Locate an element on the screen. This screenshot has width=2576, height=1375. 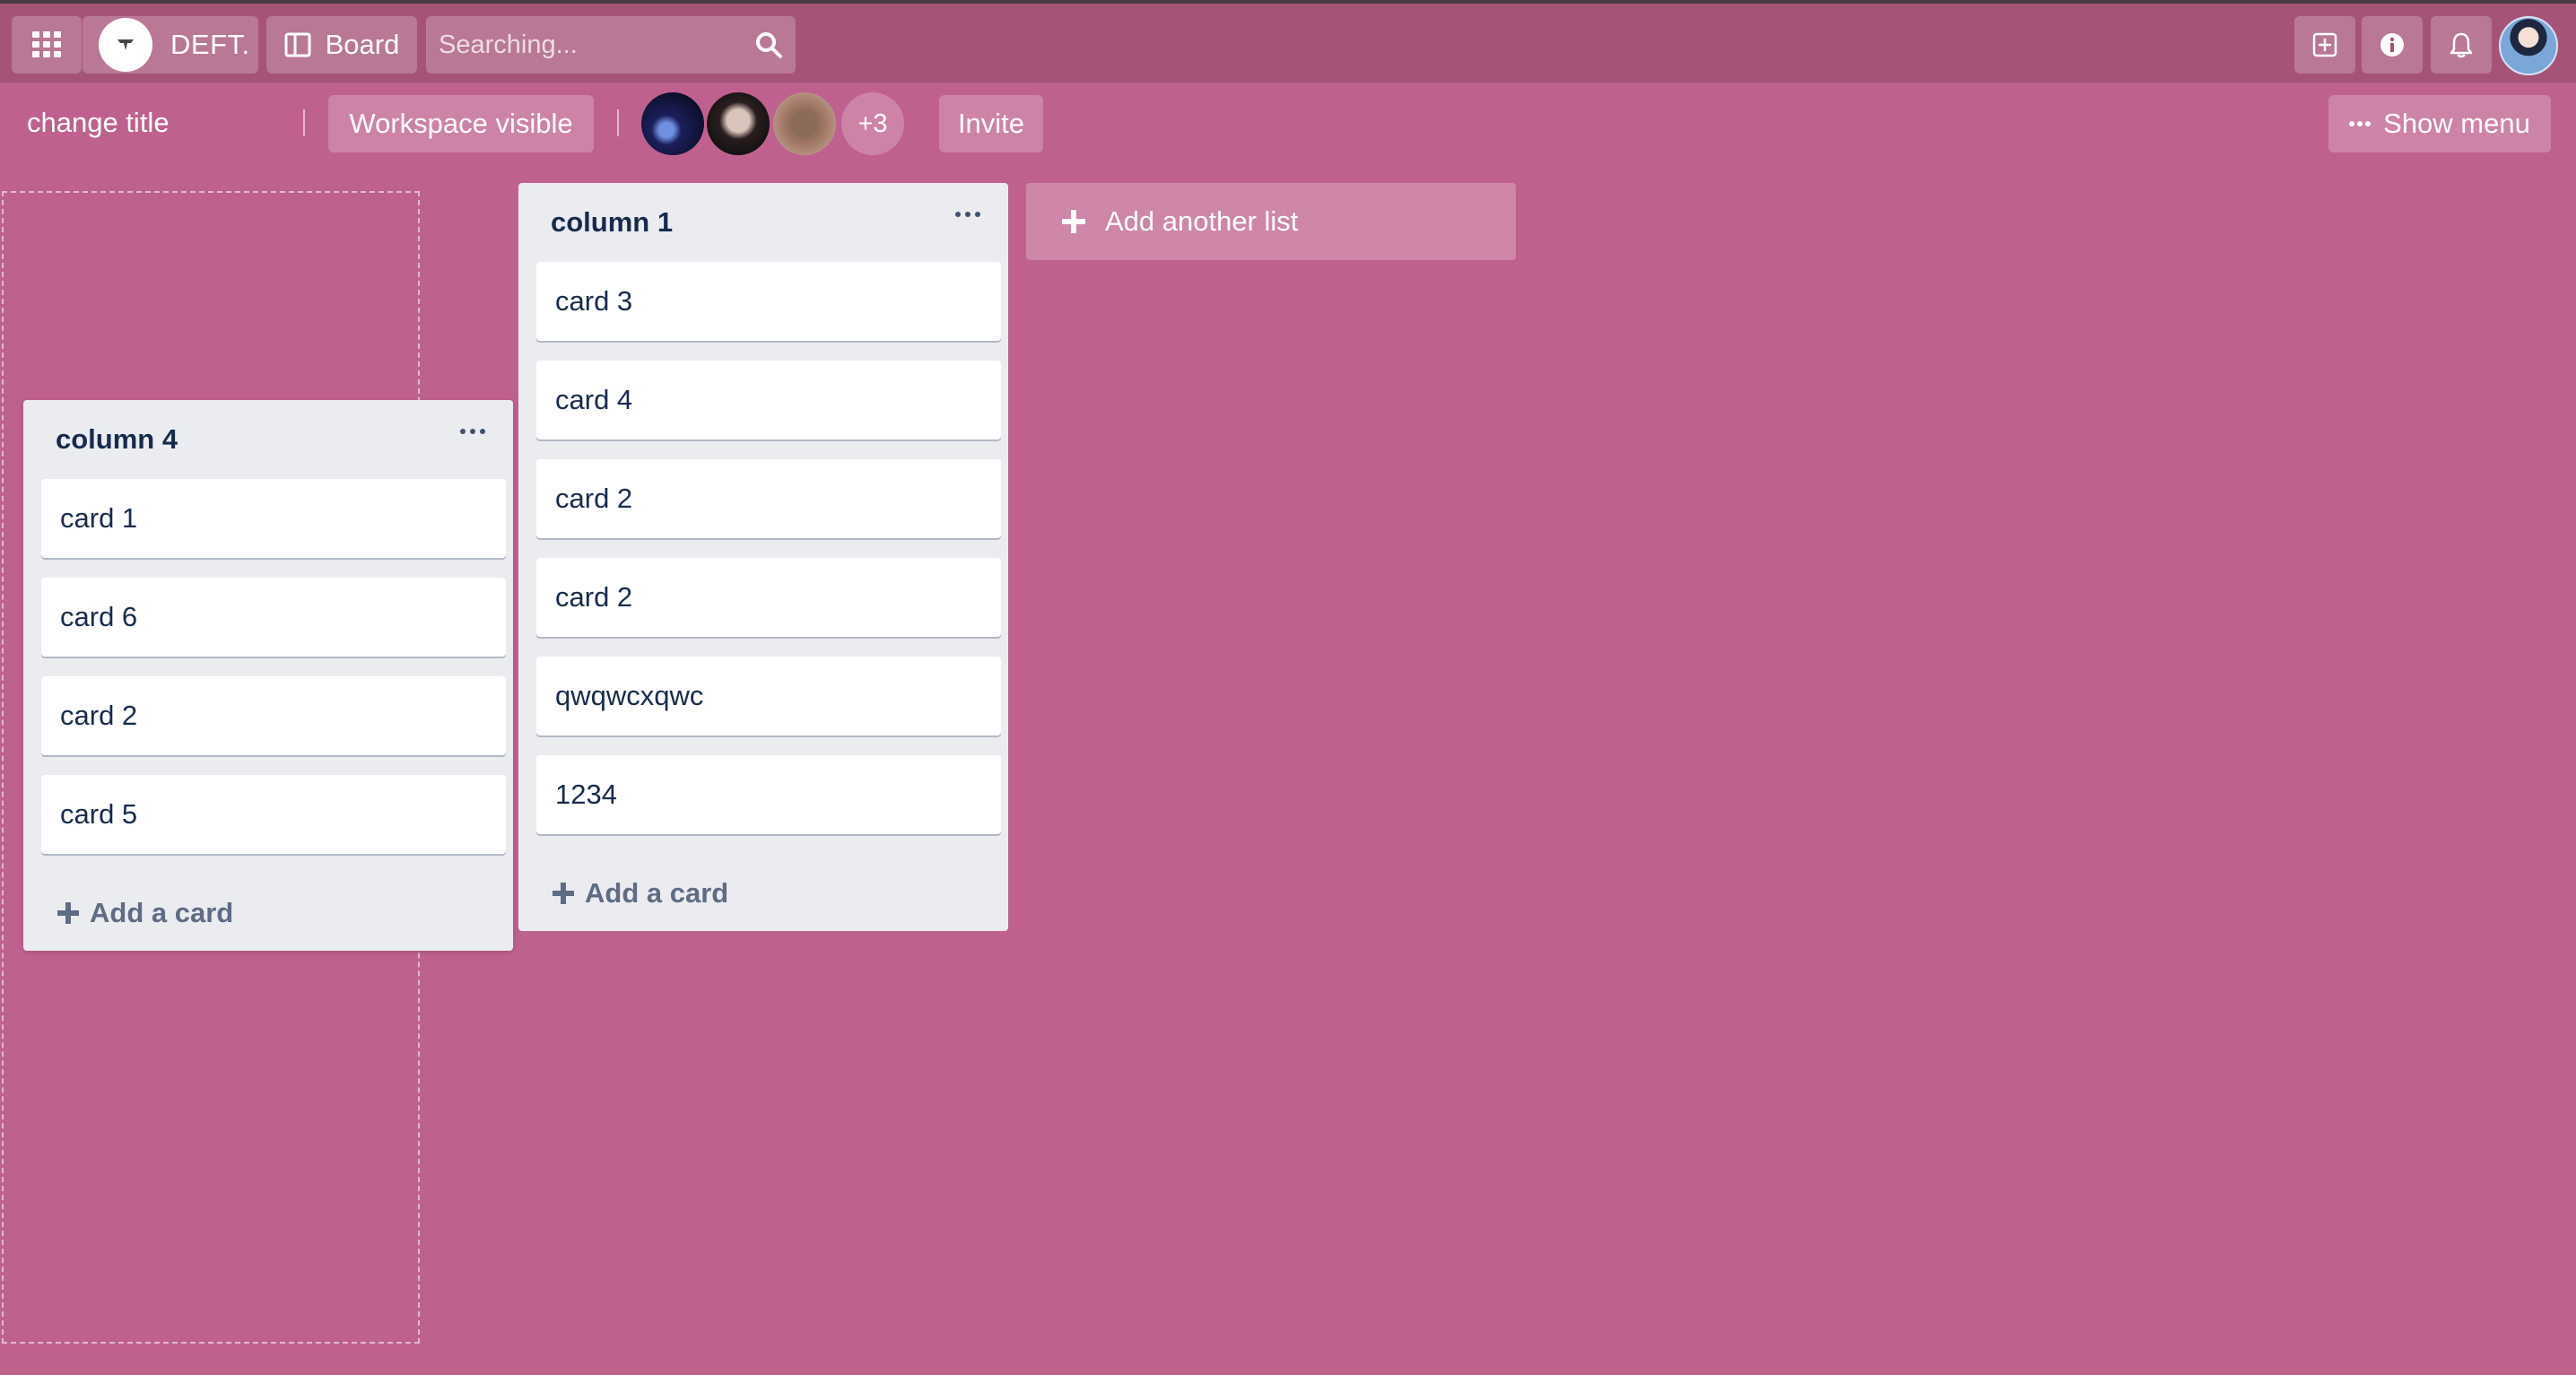
list-title: column 1 is located at coordinates (612, 222).